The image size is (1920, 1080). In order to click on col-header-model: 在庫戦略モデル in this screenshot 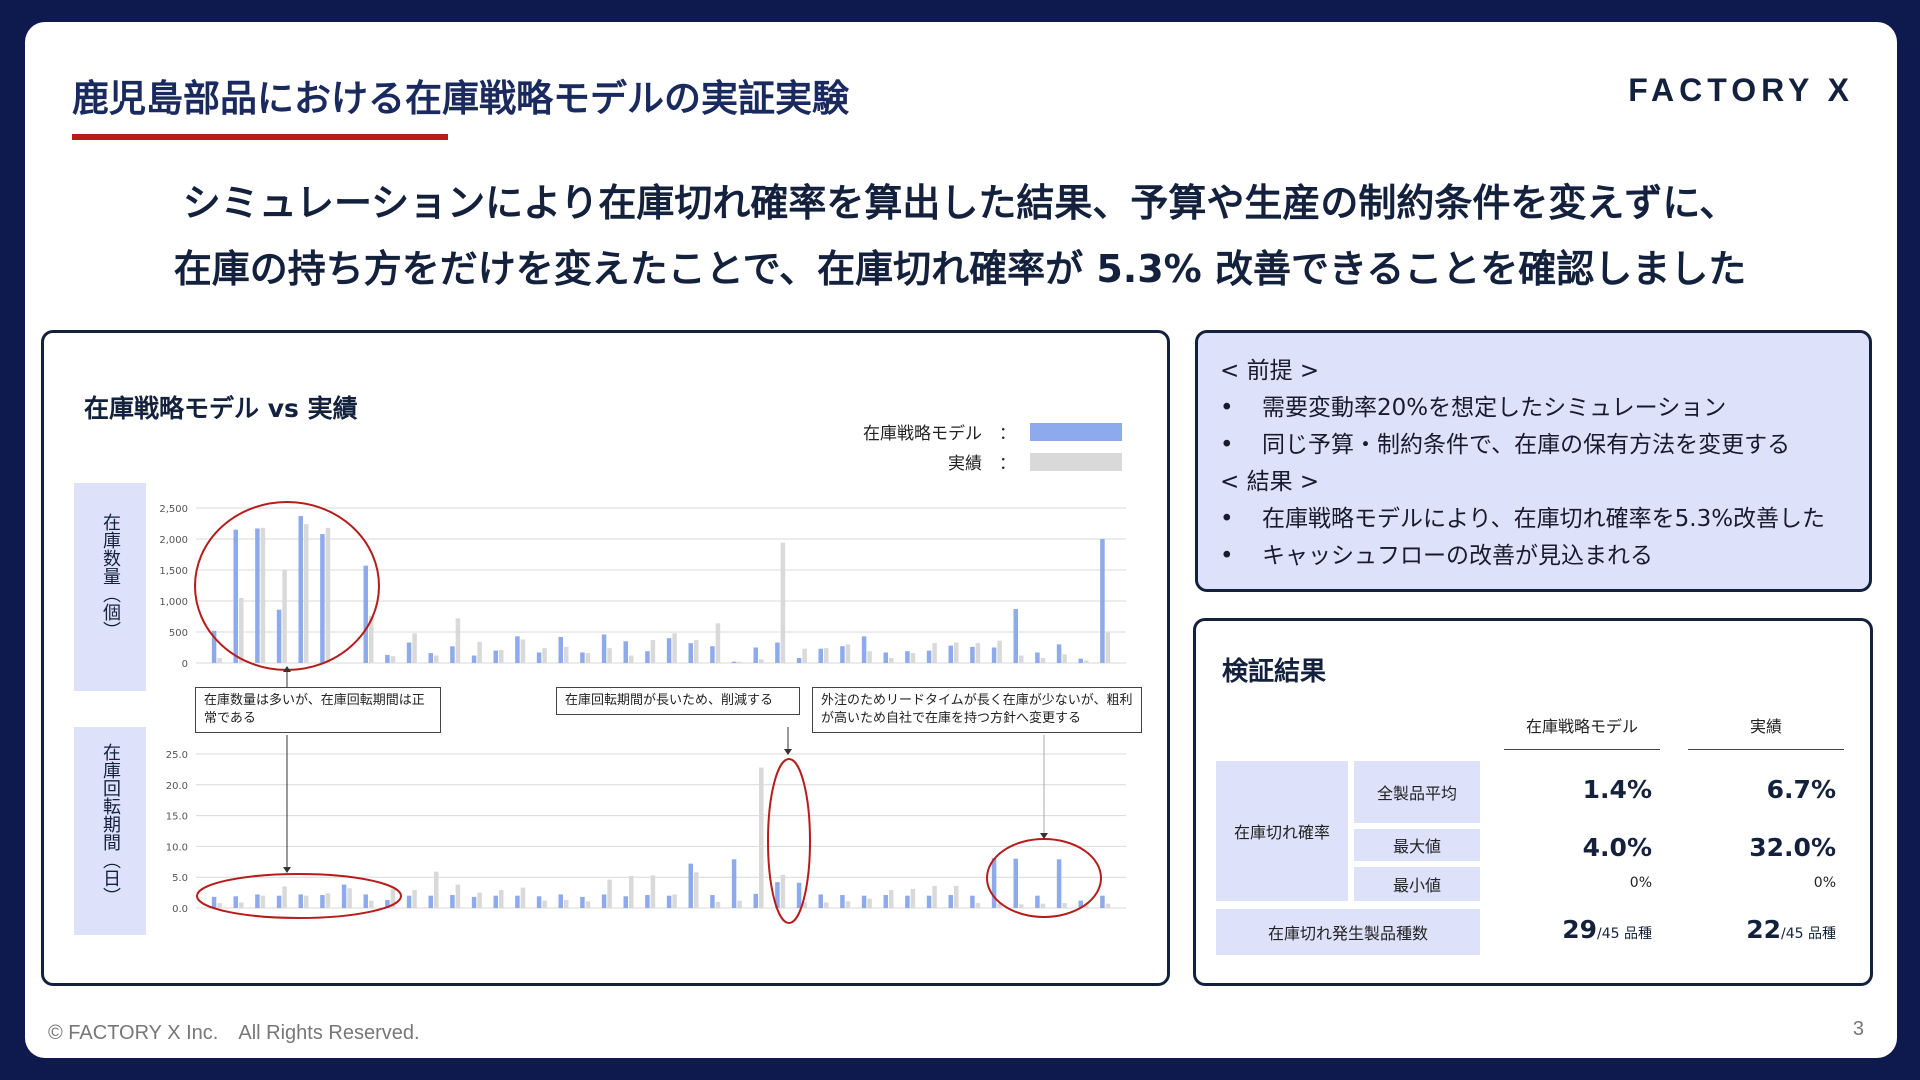, I will do `click(1582, 731)`.